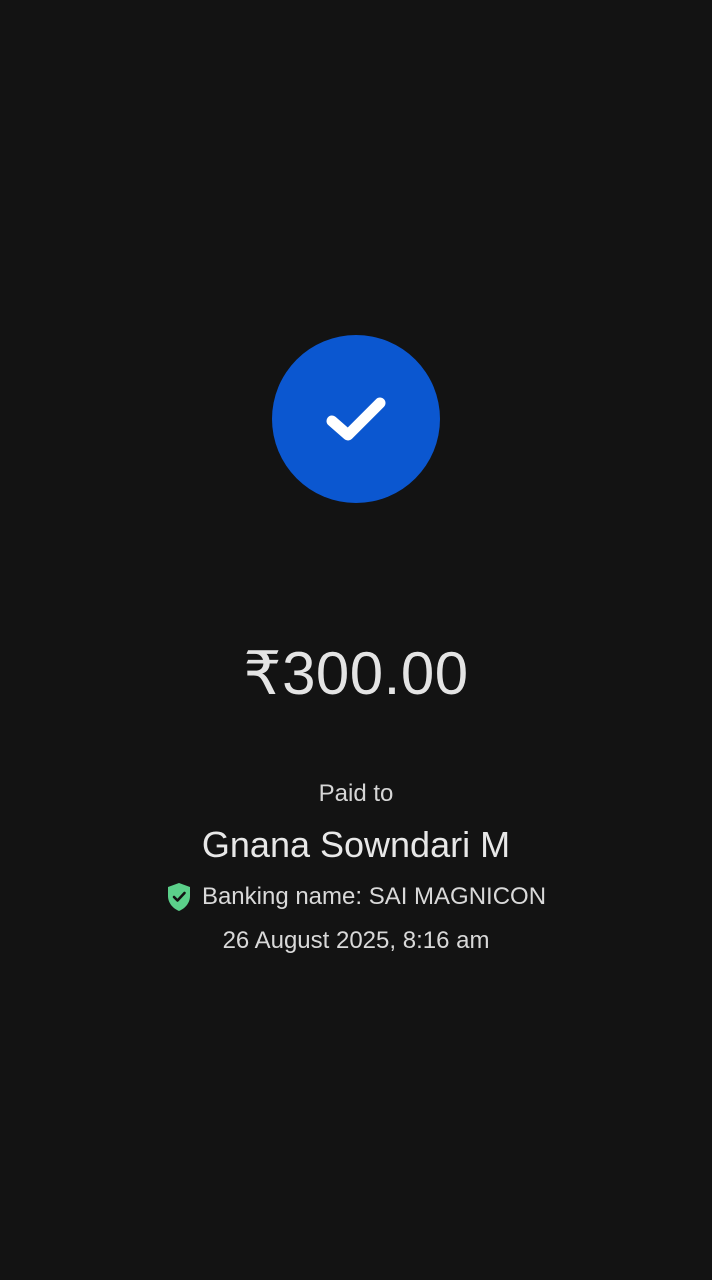 The width and height of the screenshot is (712, 1280). I want to click on payment-amount: ₹300.00, so click(356, 673).